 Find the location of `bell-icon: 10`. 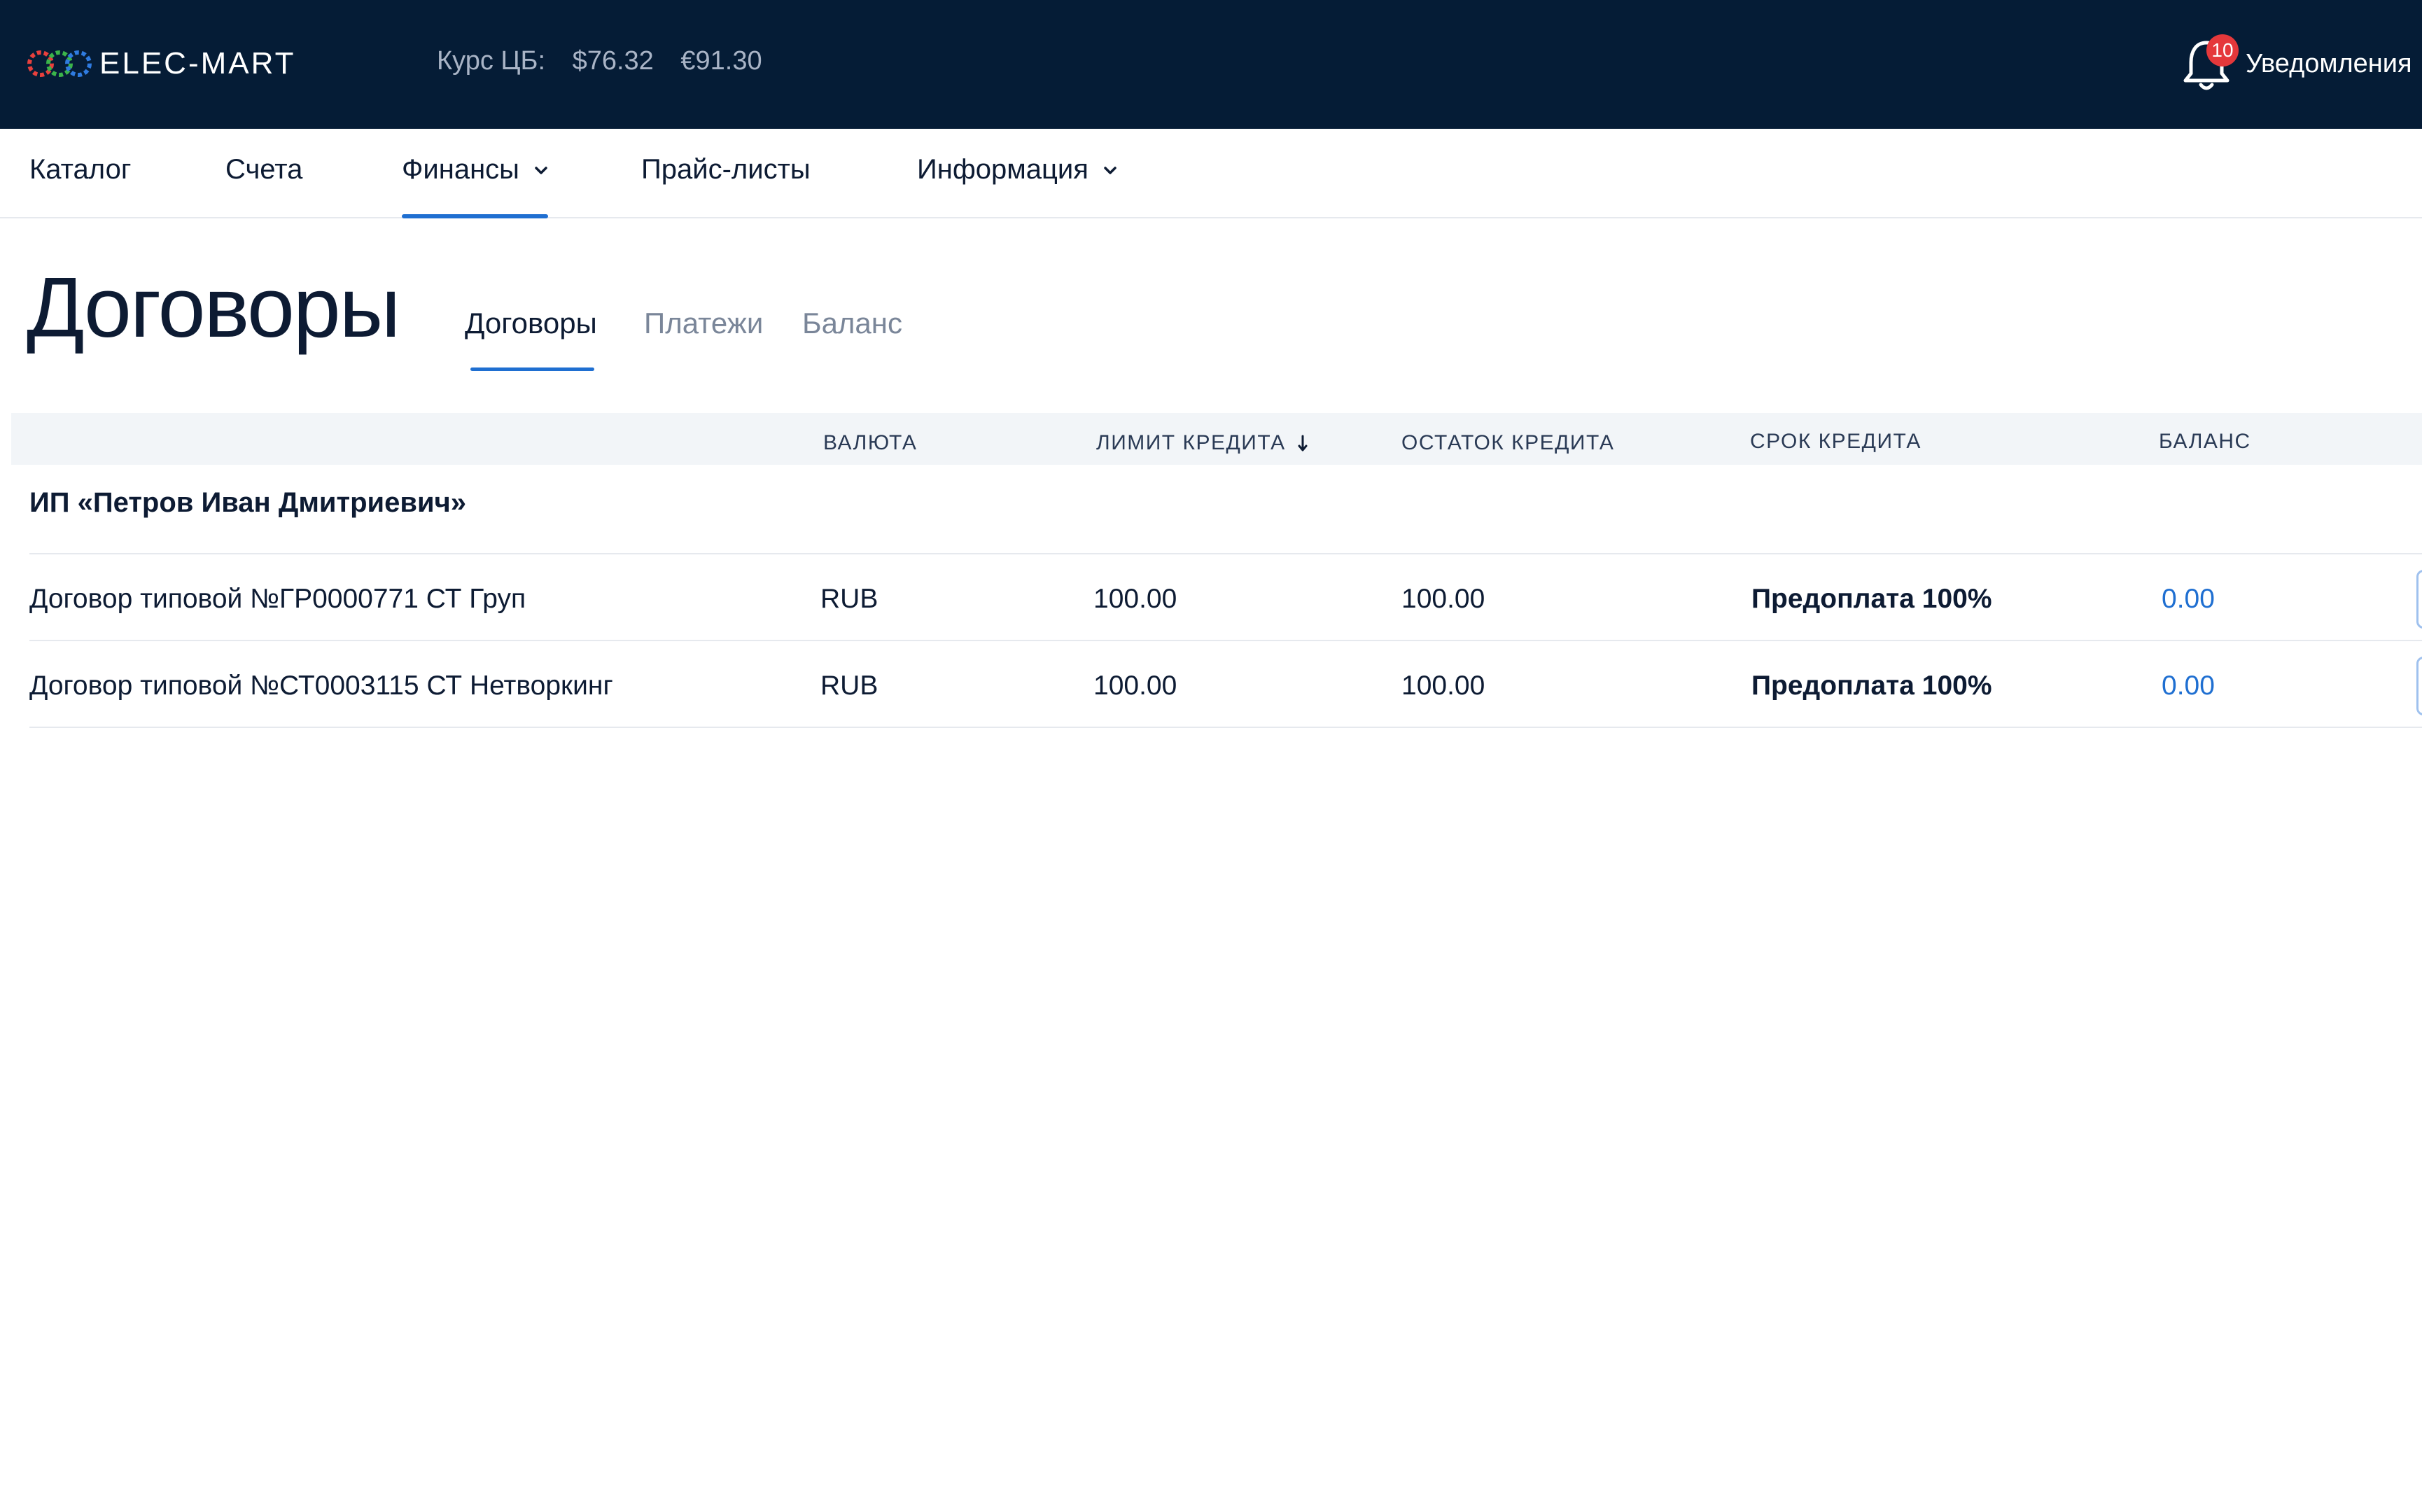

bell-icon: 10 is located at coordinates (2210, 63).